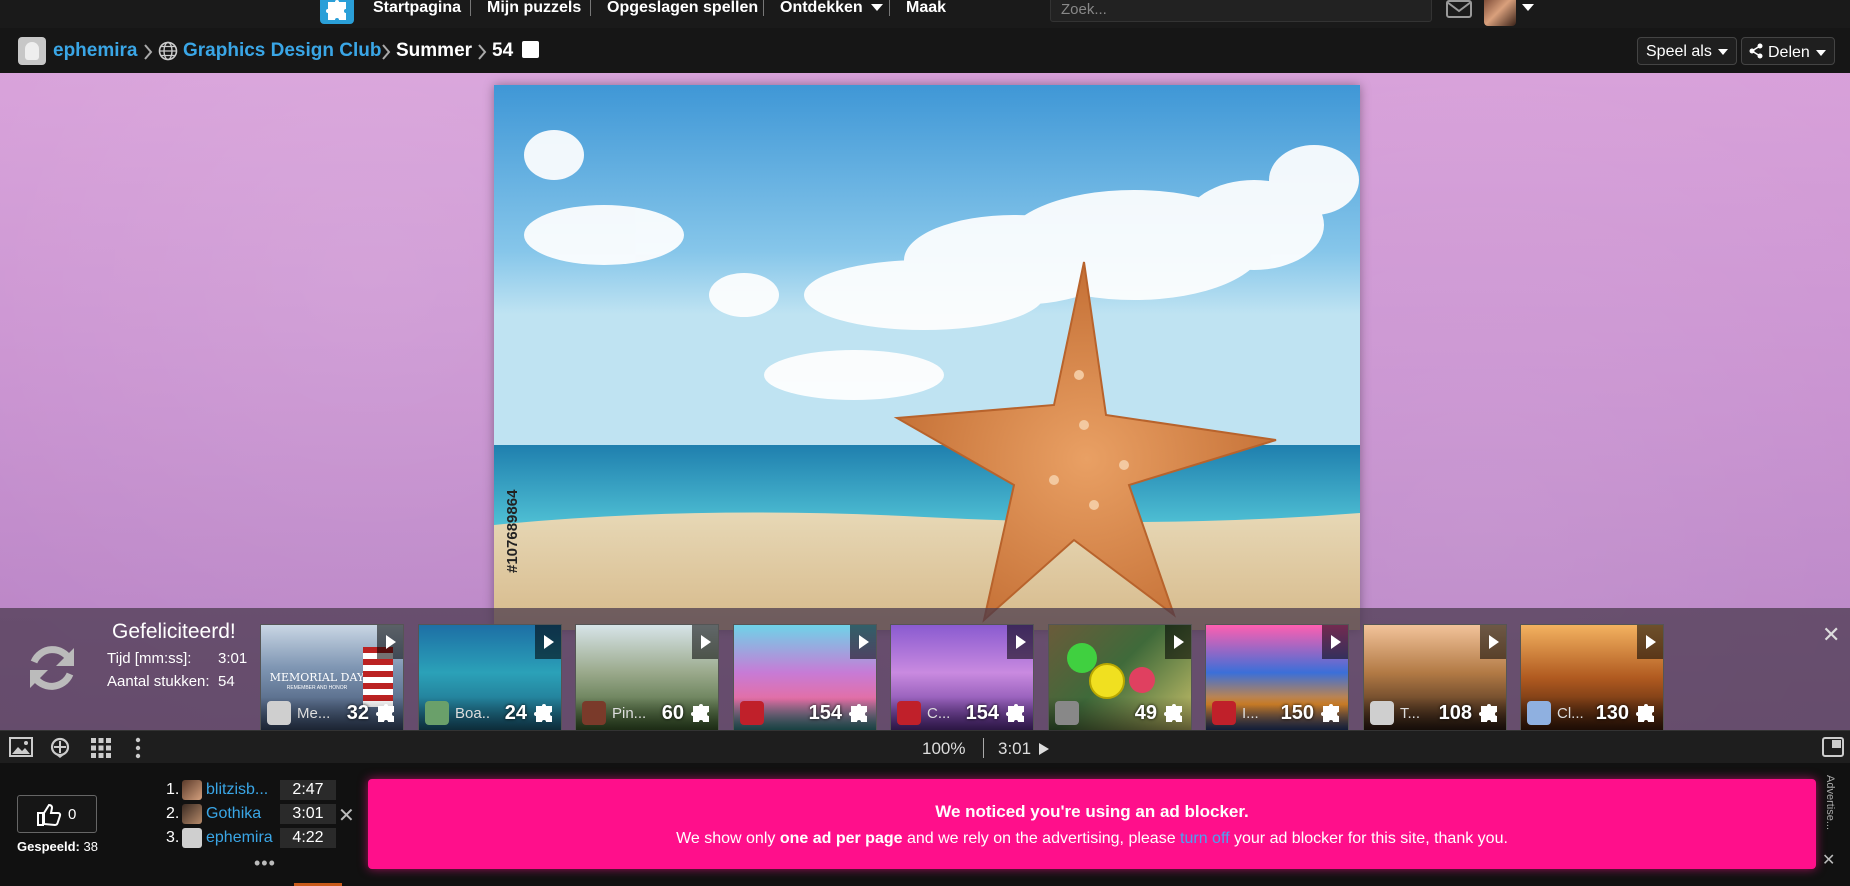  I want to click on leaderboard-time: 4:22, so click(308, 838).